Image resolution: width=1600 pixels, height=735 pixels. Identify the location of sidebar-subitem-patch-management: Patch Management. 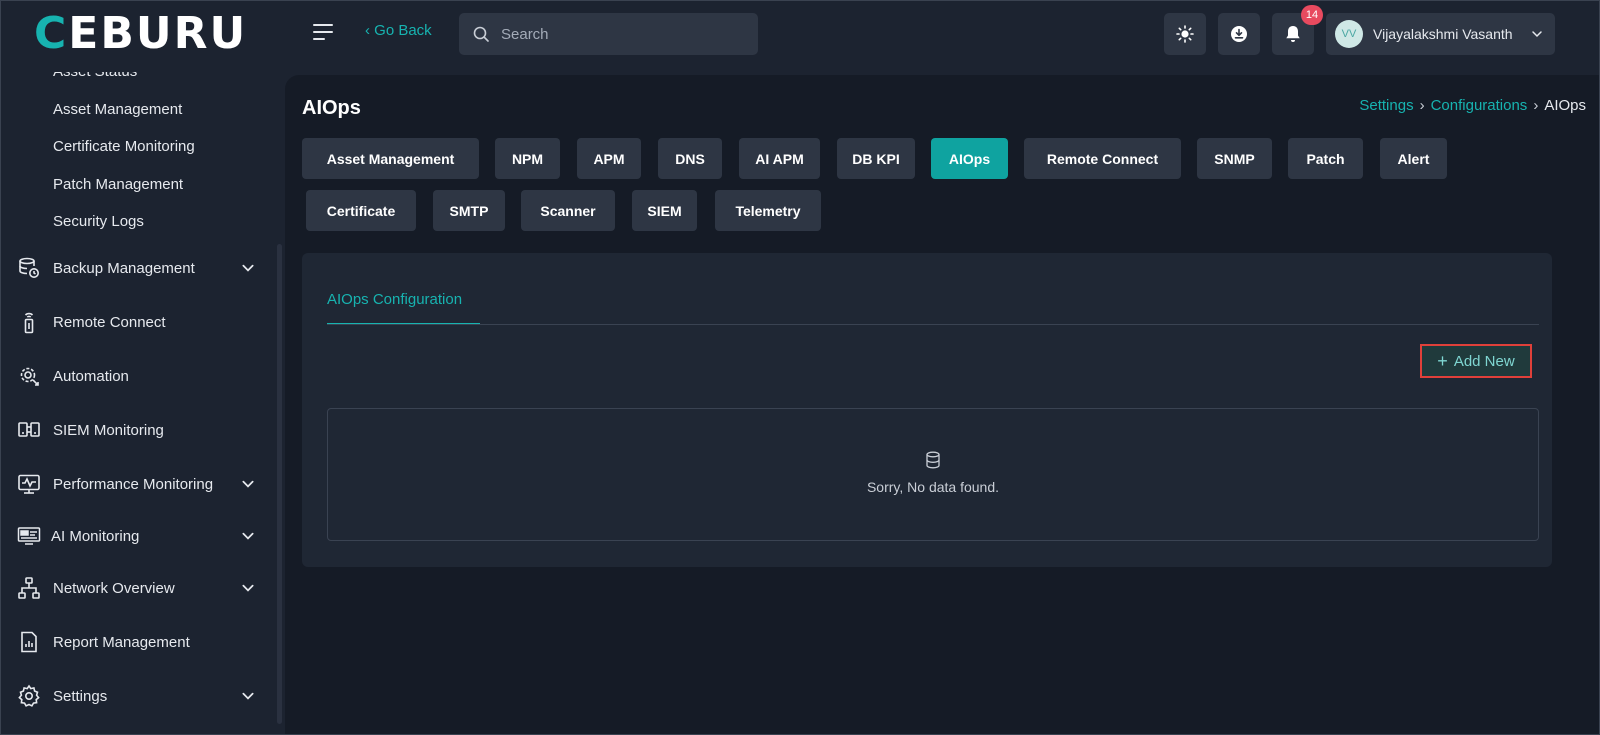
(118, 184).